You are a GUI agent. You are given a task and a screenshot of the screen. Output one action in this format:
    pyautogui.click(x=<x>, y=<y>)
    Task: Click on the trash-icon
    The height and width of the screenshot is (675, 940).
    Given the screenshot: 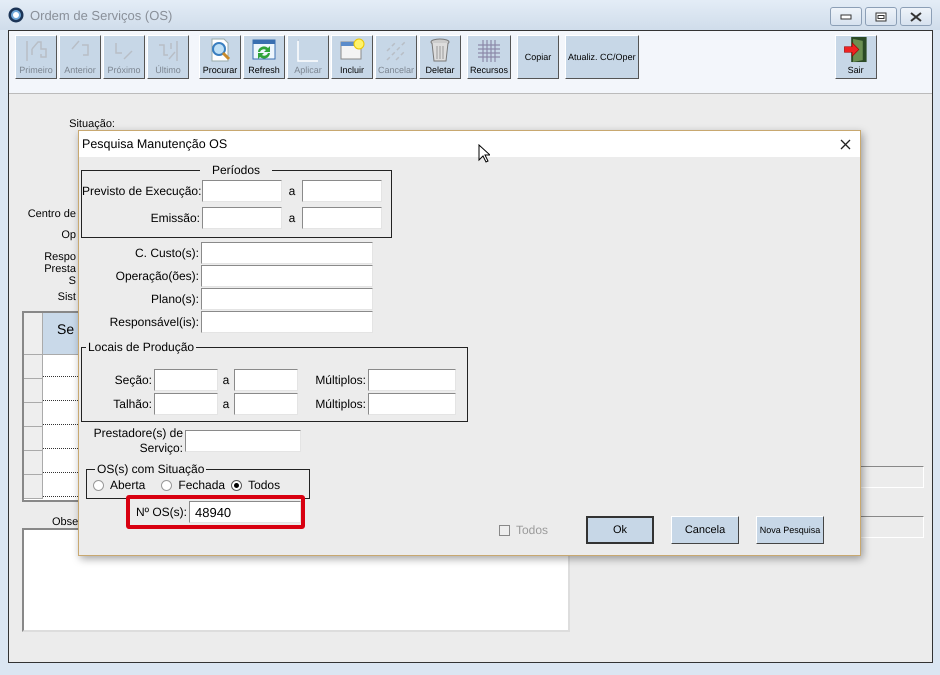 What is the action you would take?
    pyautogui.click(x=440, y=50)
    